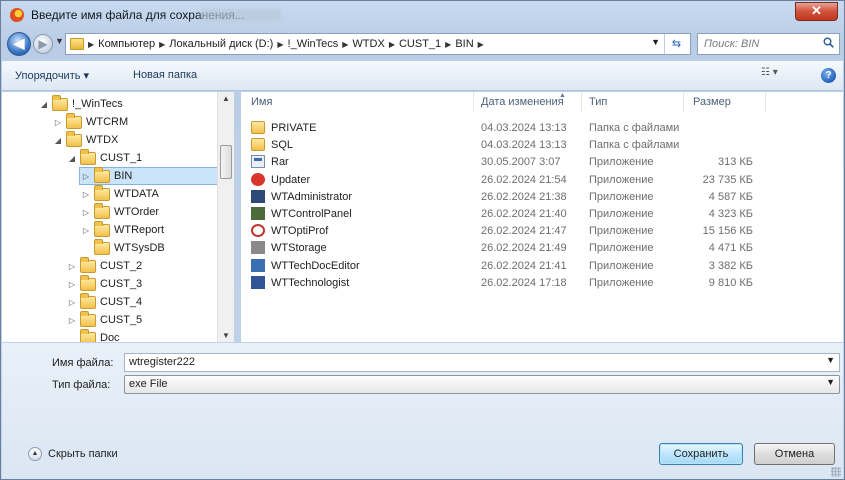 The width and height of the screenshot is (845, 480). What do you see at coordinates (730, 265) in the screenshot?
I see `file-size: 3 382 КБ` at bounding box center [730, 265].